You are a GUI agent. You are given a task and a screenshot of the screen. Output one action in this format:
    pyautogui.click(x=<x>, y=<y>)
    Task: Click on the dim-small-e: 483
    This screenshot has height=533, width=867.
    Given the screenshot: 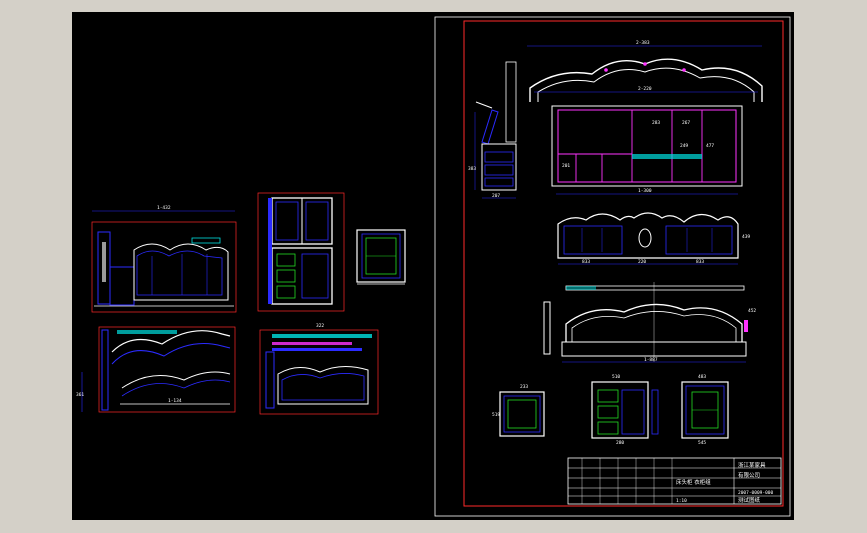 What is the action you would take?
    pyautogui.click(x=702, y=377)
    